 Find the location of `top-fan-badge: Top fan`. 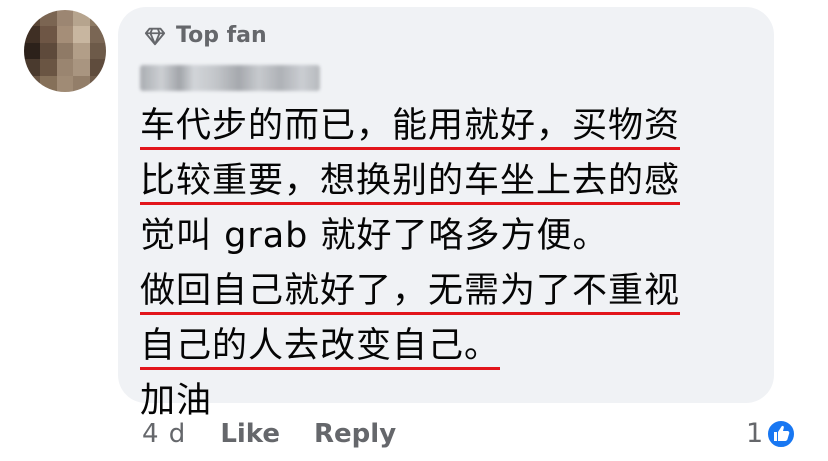

top-fan-badge: Top fan is located at coordinates (205, 35).